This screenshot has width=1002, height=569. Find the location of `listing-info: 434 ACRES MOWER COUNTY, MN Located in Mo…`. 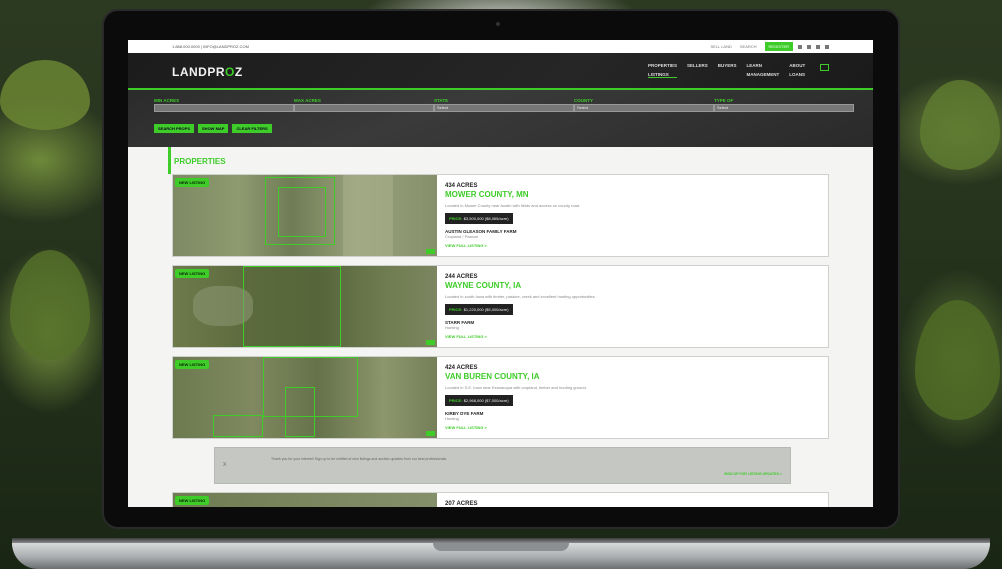

listing-info: 434 ACRES MOWER COUNTY, MN Located in Mo… is located at coordinates (512, 215).